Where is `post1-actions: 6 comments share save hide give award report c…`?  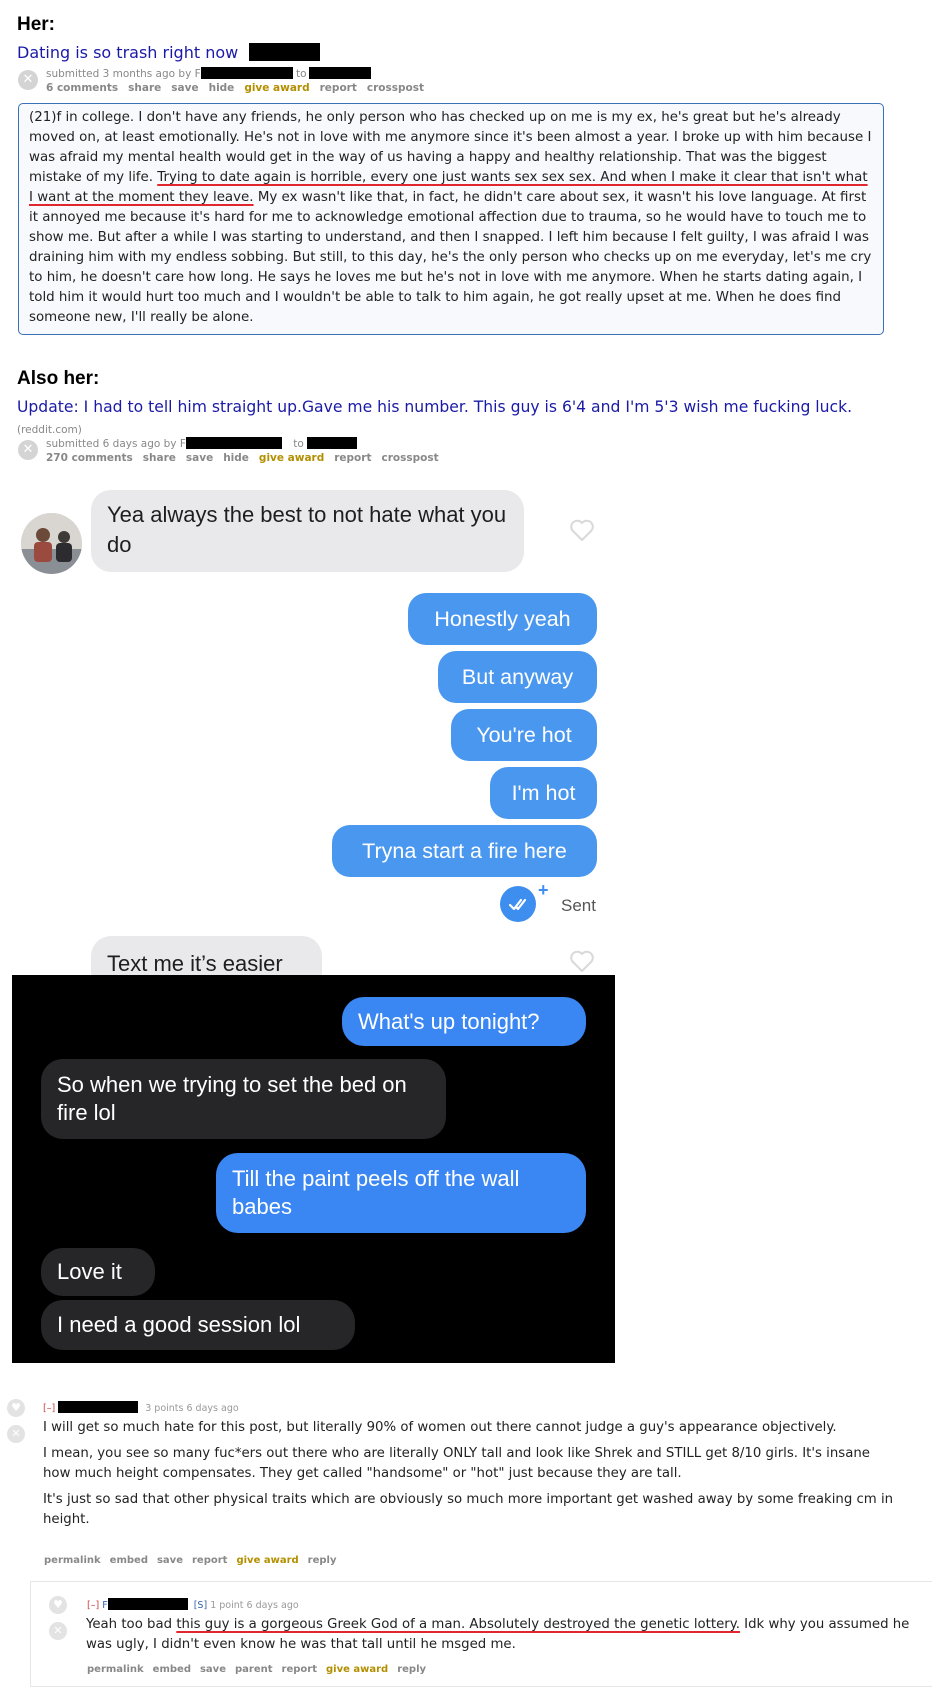
post1-actions: 6 comments share save hide give award report c… is located at coordinates (240, 88).